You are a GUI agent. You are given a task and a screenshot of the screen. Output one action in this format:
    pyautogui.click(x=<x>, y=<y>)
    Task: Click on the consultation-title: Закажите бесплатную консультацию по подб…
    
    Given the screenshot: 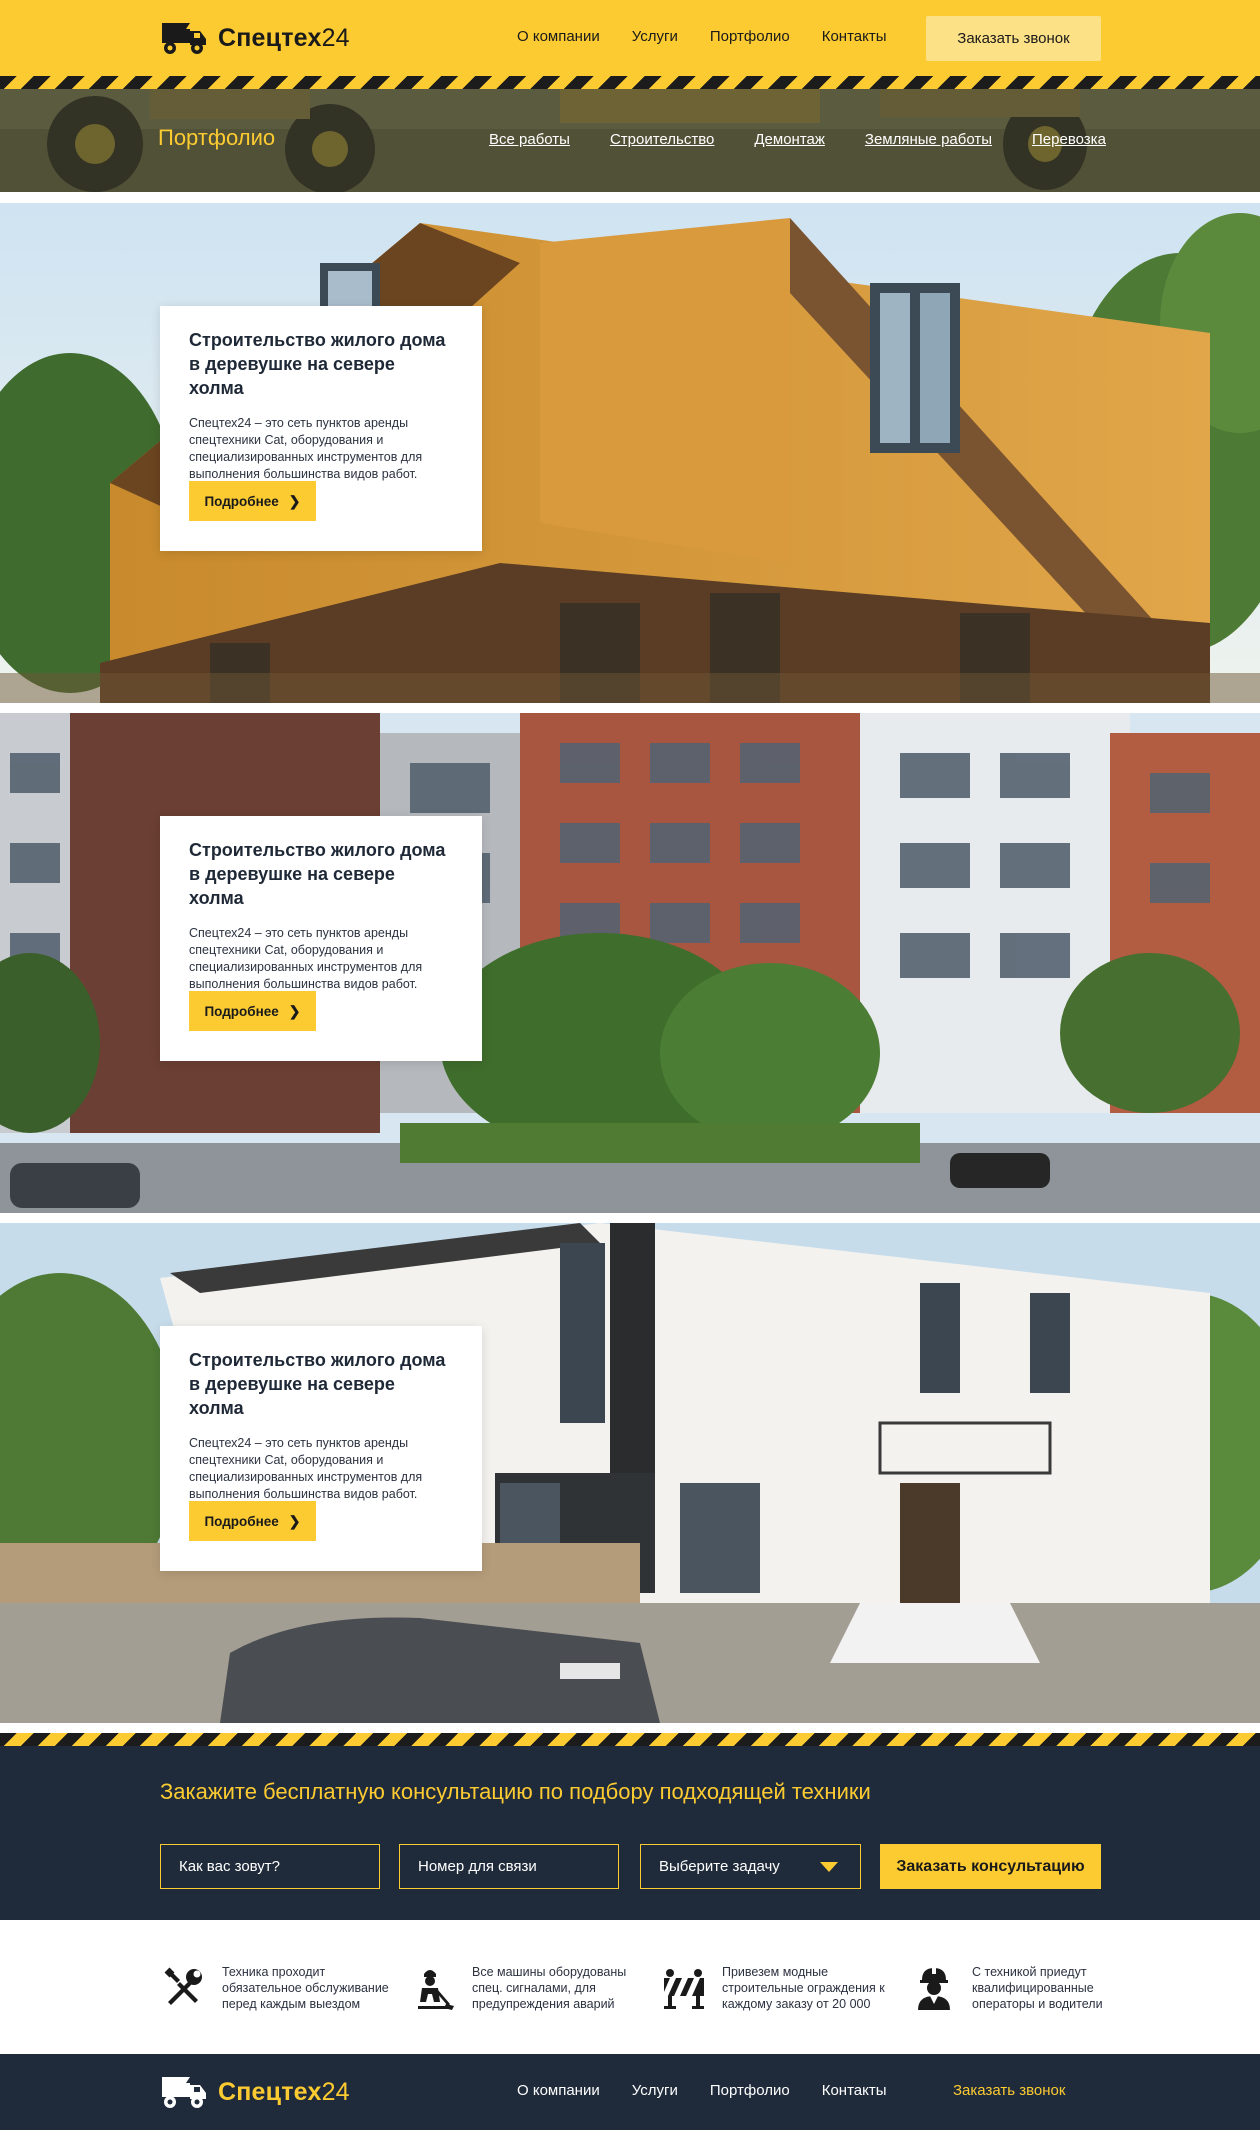 What is the action you would take?
    pyautogui.click(x=515, y=1791)
    